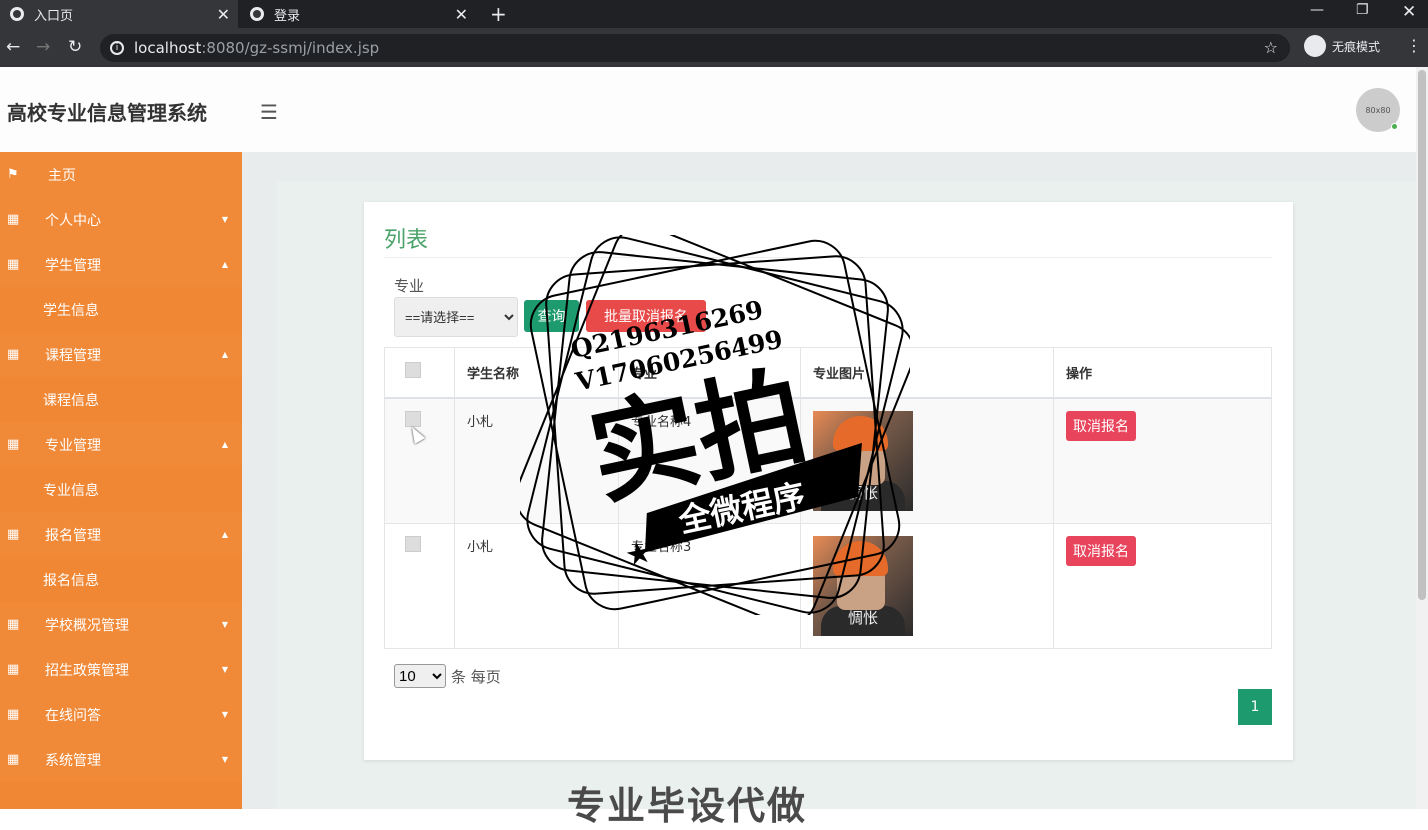 This screenshot has height=830, width=1428. Describe the element at coordinates (476, 677) in the screenshot. I see `per-page-label: 条 每页` at that location.